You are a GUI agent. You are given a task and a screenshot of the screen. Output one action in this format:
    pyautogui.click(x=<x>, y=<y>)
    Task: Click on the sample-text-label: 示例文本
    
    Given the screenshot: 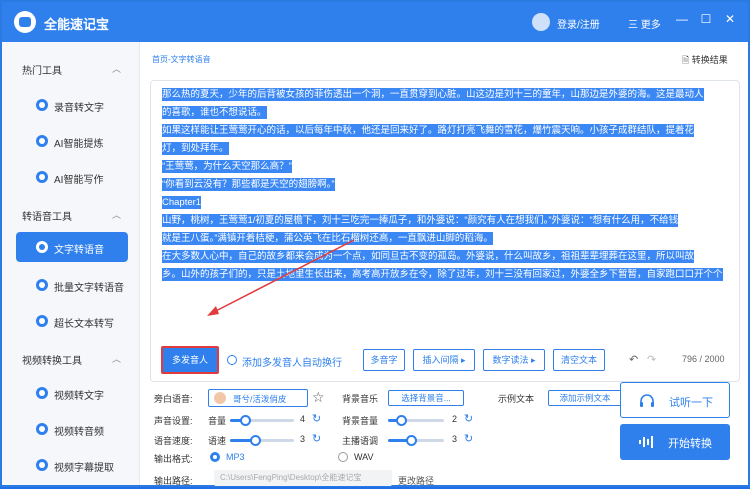 What is the action you would take?
    pyautogui.click(x=516, y=399)
    